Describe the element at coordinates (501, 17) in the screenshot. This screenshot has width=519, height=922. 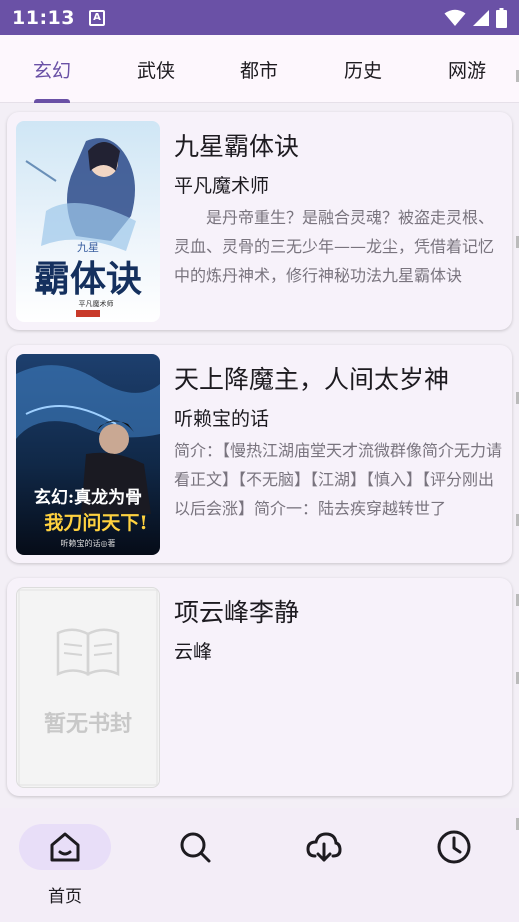
I see `battery-icon` at that location.